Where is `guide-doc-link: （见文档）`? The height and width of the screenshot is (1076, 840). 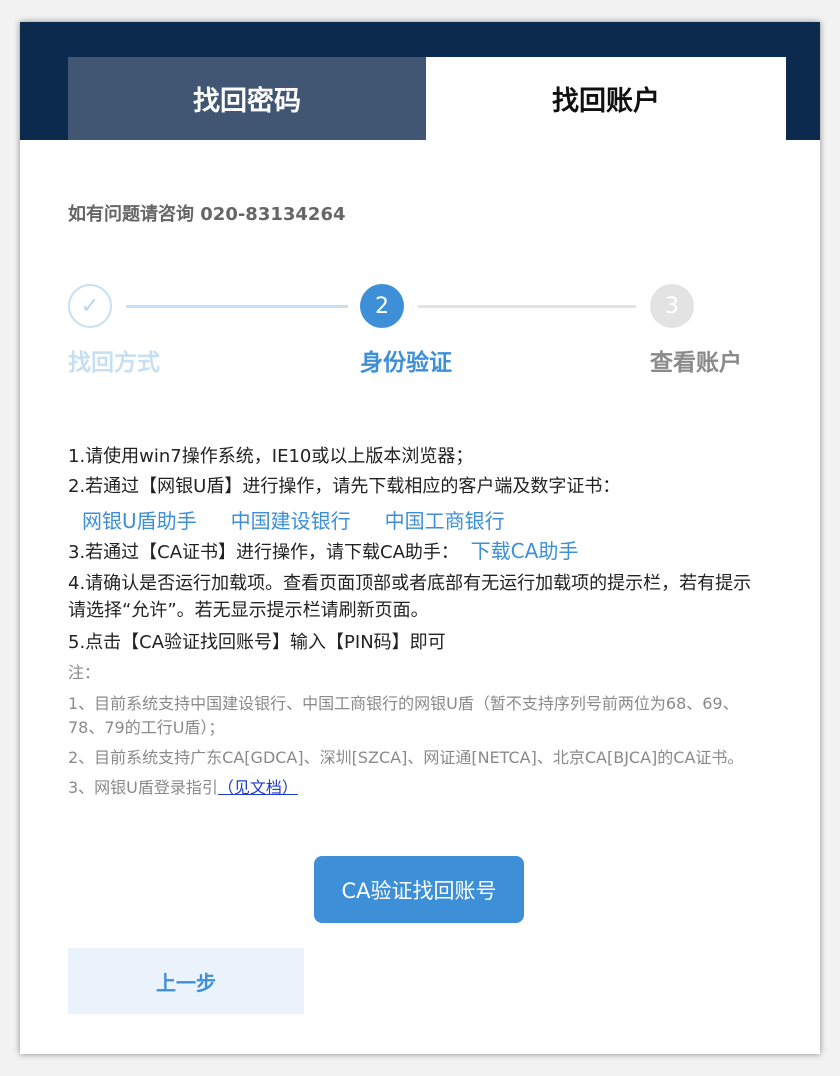
guide-doc-link: （见文档） is located at coordinates (258, 787).